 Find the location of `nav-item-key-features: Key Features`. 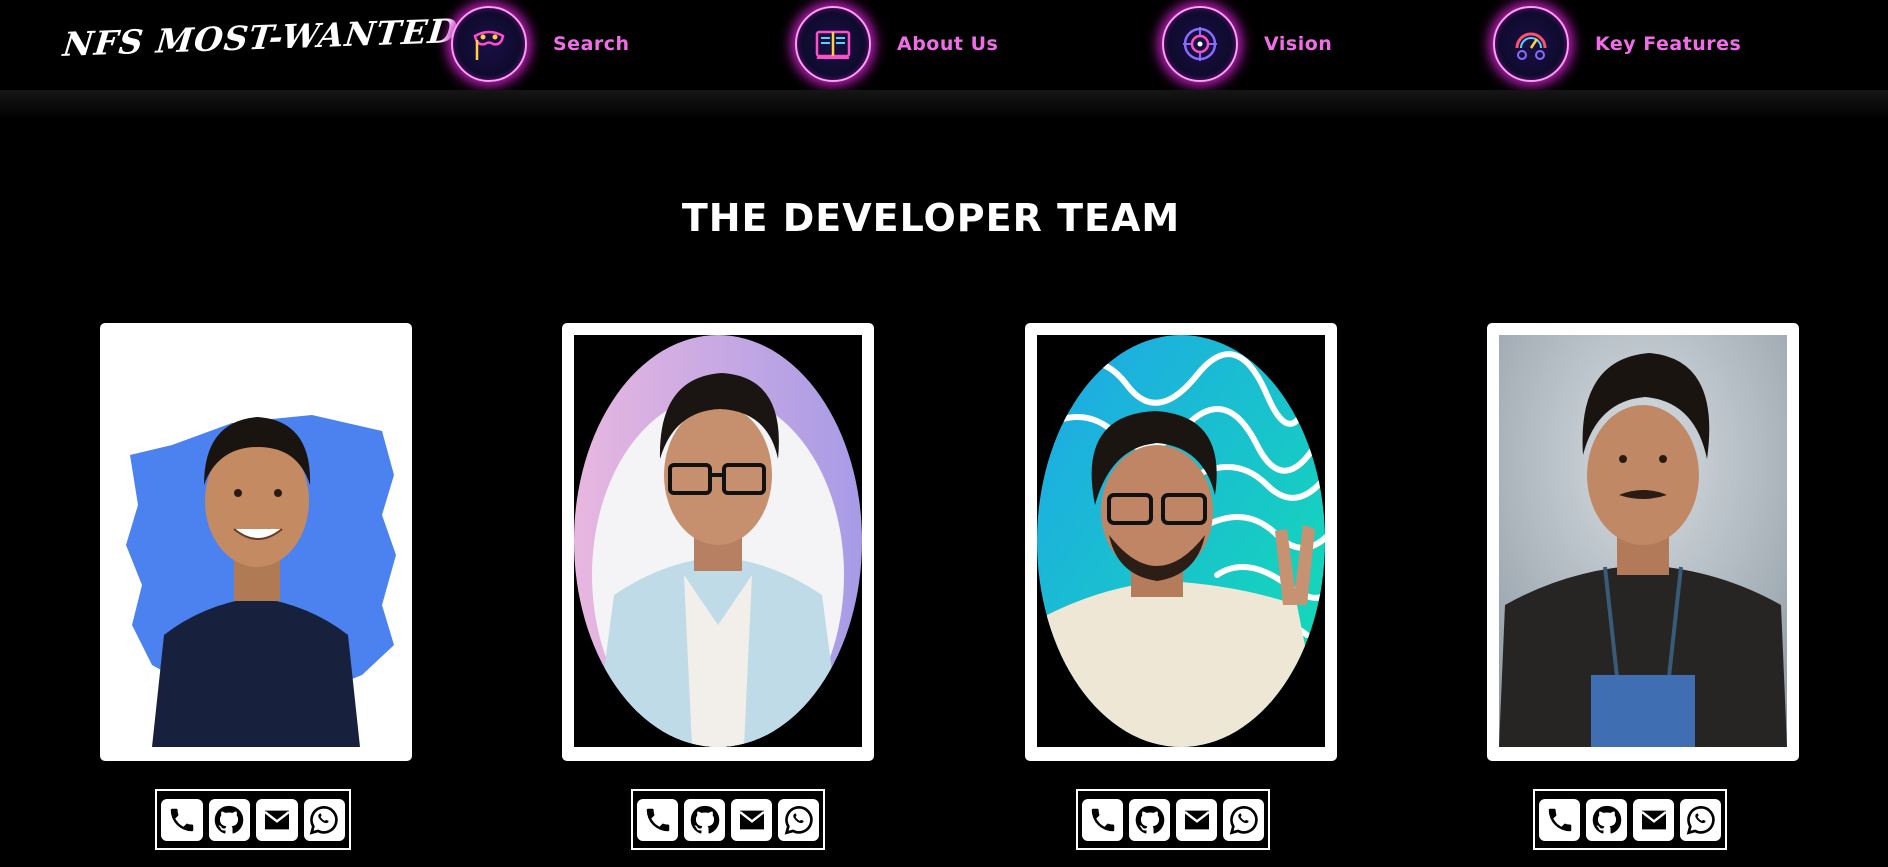

nav-item-key-features: Key Features is located at coordinates (1617, 44).